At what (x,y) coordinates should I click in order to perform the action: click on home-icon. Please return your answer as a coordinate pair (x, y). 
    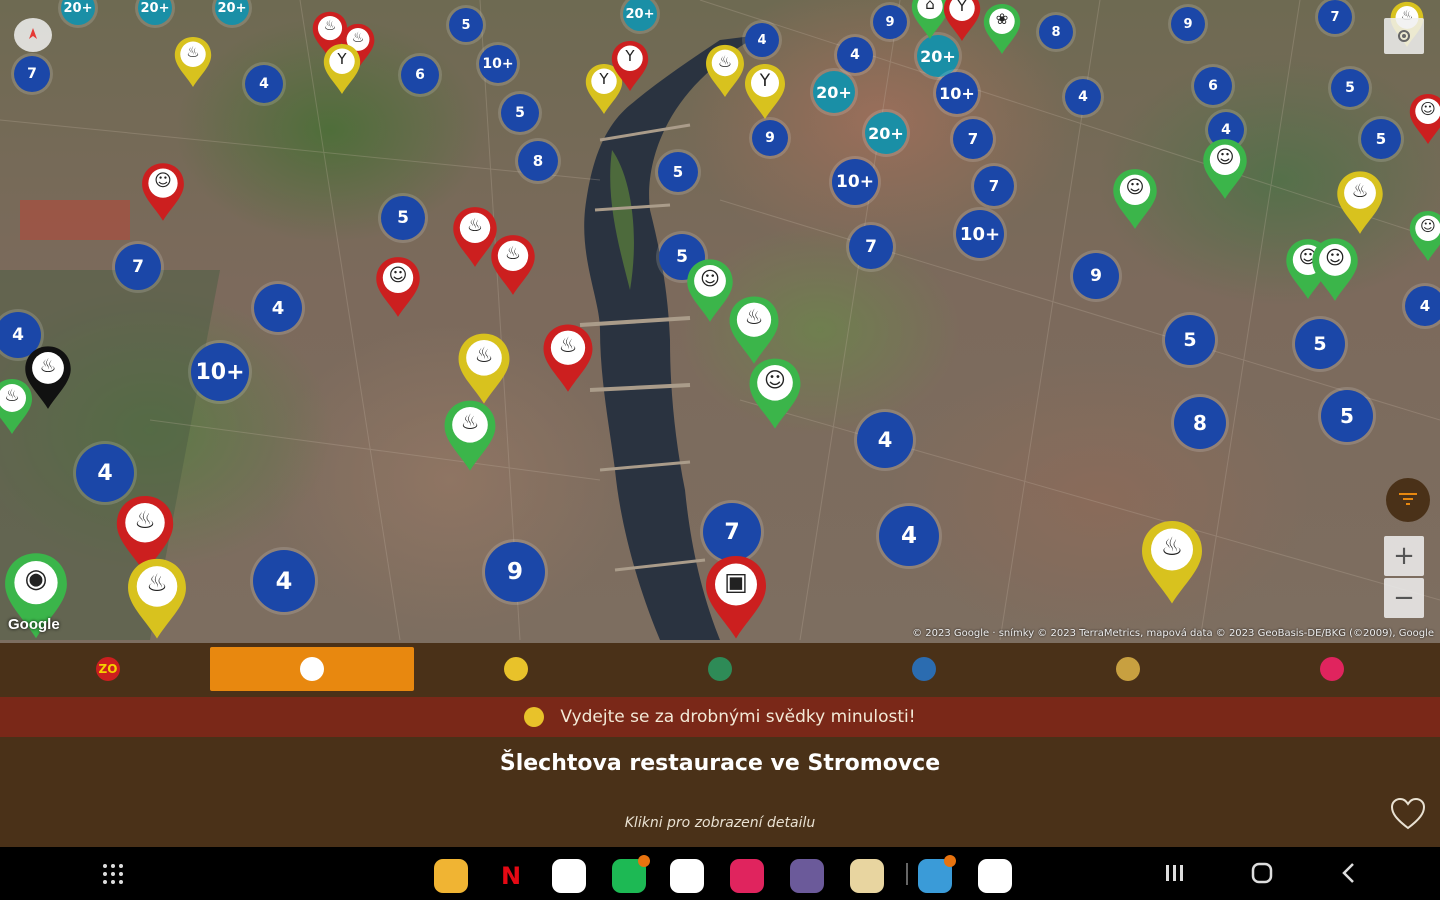
    Looking at the image, I should click on (1262, 875).